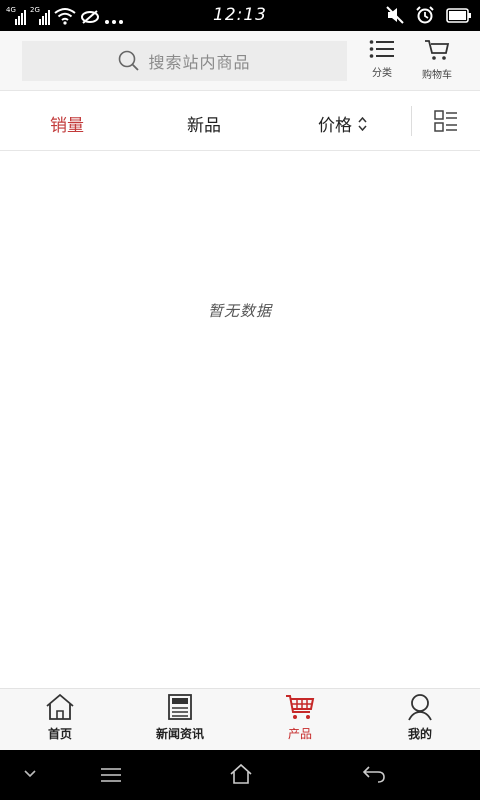  What do you see at coordinates (335, 126) in the screenshot?
I see `sort-price-label: 价格` at bounding box center [335, 126].